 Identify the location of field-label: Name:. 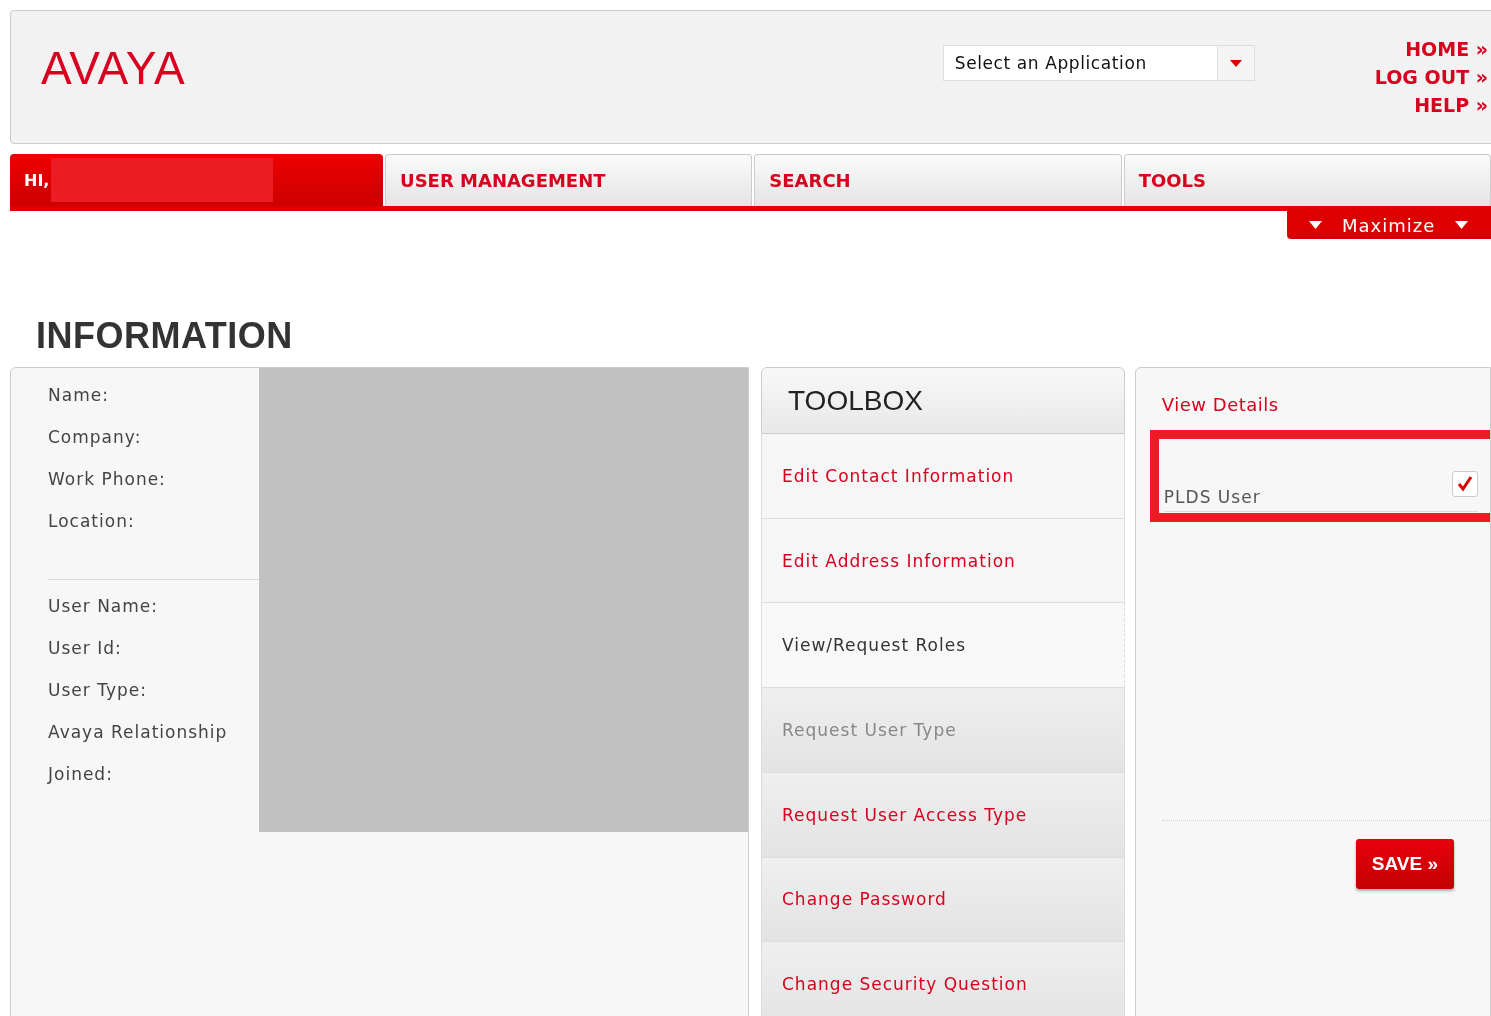
(79, 396).